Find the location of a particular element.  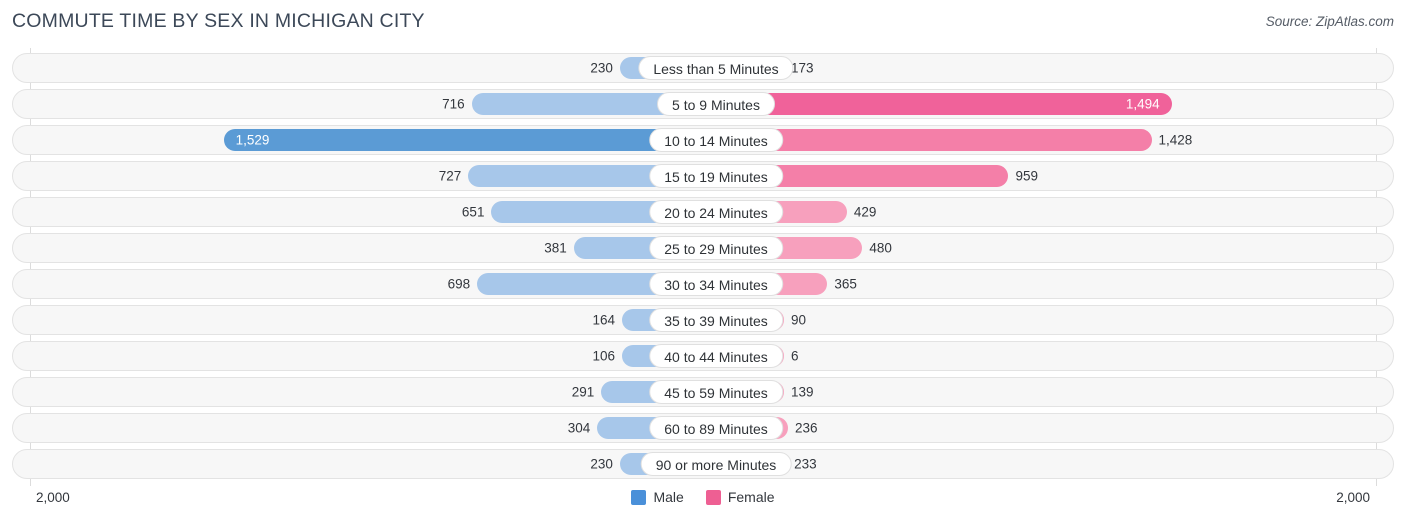

chart-row: 1,529 1,428 10 to 14 Minutes is located at coordinates (703, 140).